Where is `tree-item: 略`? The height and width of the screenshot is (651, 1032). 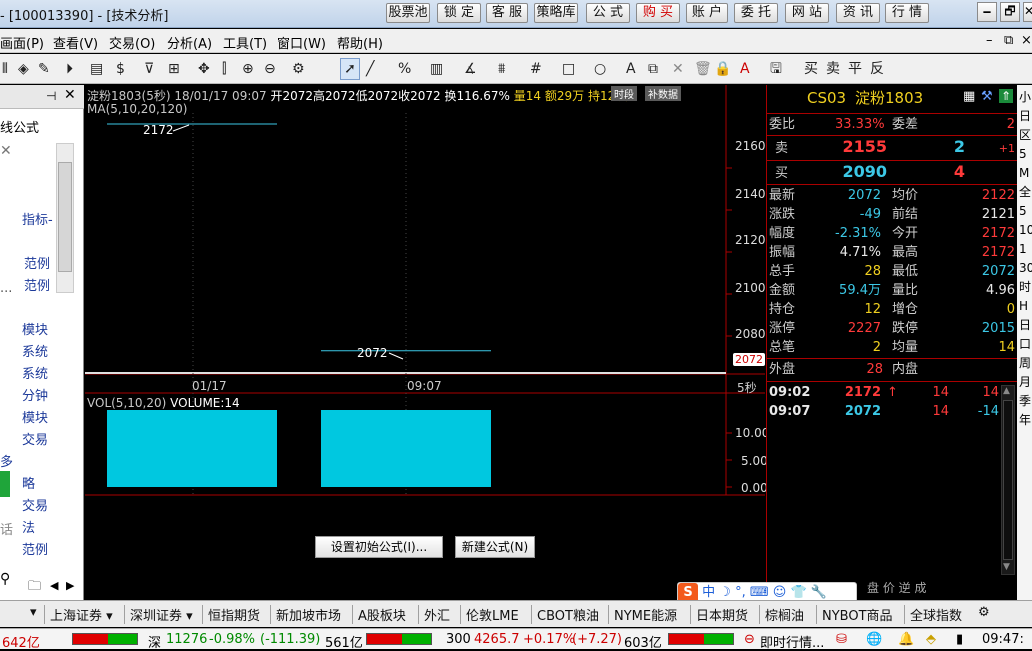
tree-item: 略 is located at coordinates (28, 482).